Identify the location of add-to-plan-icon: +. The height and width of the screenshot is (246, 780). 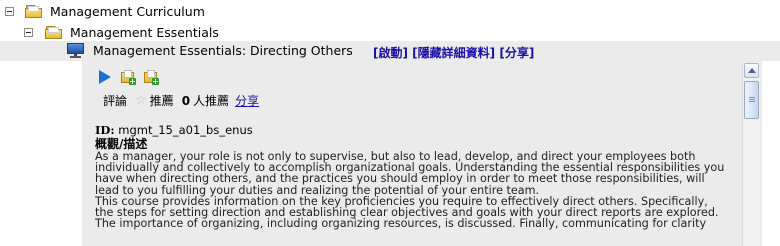
(151, 77).